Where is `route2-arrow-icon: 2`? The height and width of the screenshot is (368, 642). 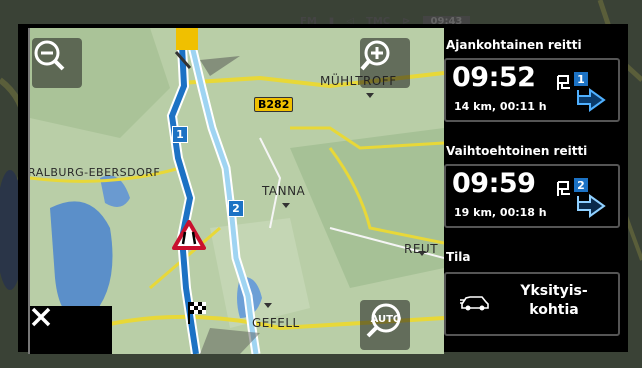 route2-arrow-icon: 2 is located at coordinates (590, 198).